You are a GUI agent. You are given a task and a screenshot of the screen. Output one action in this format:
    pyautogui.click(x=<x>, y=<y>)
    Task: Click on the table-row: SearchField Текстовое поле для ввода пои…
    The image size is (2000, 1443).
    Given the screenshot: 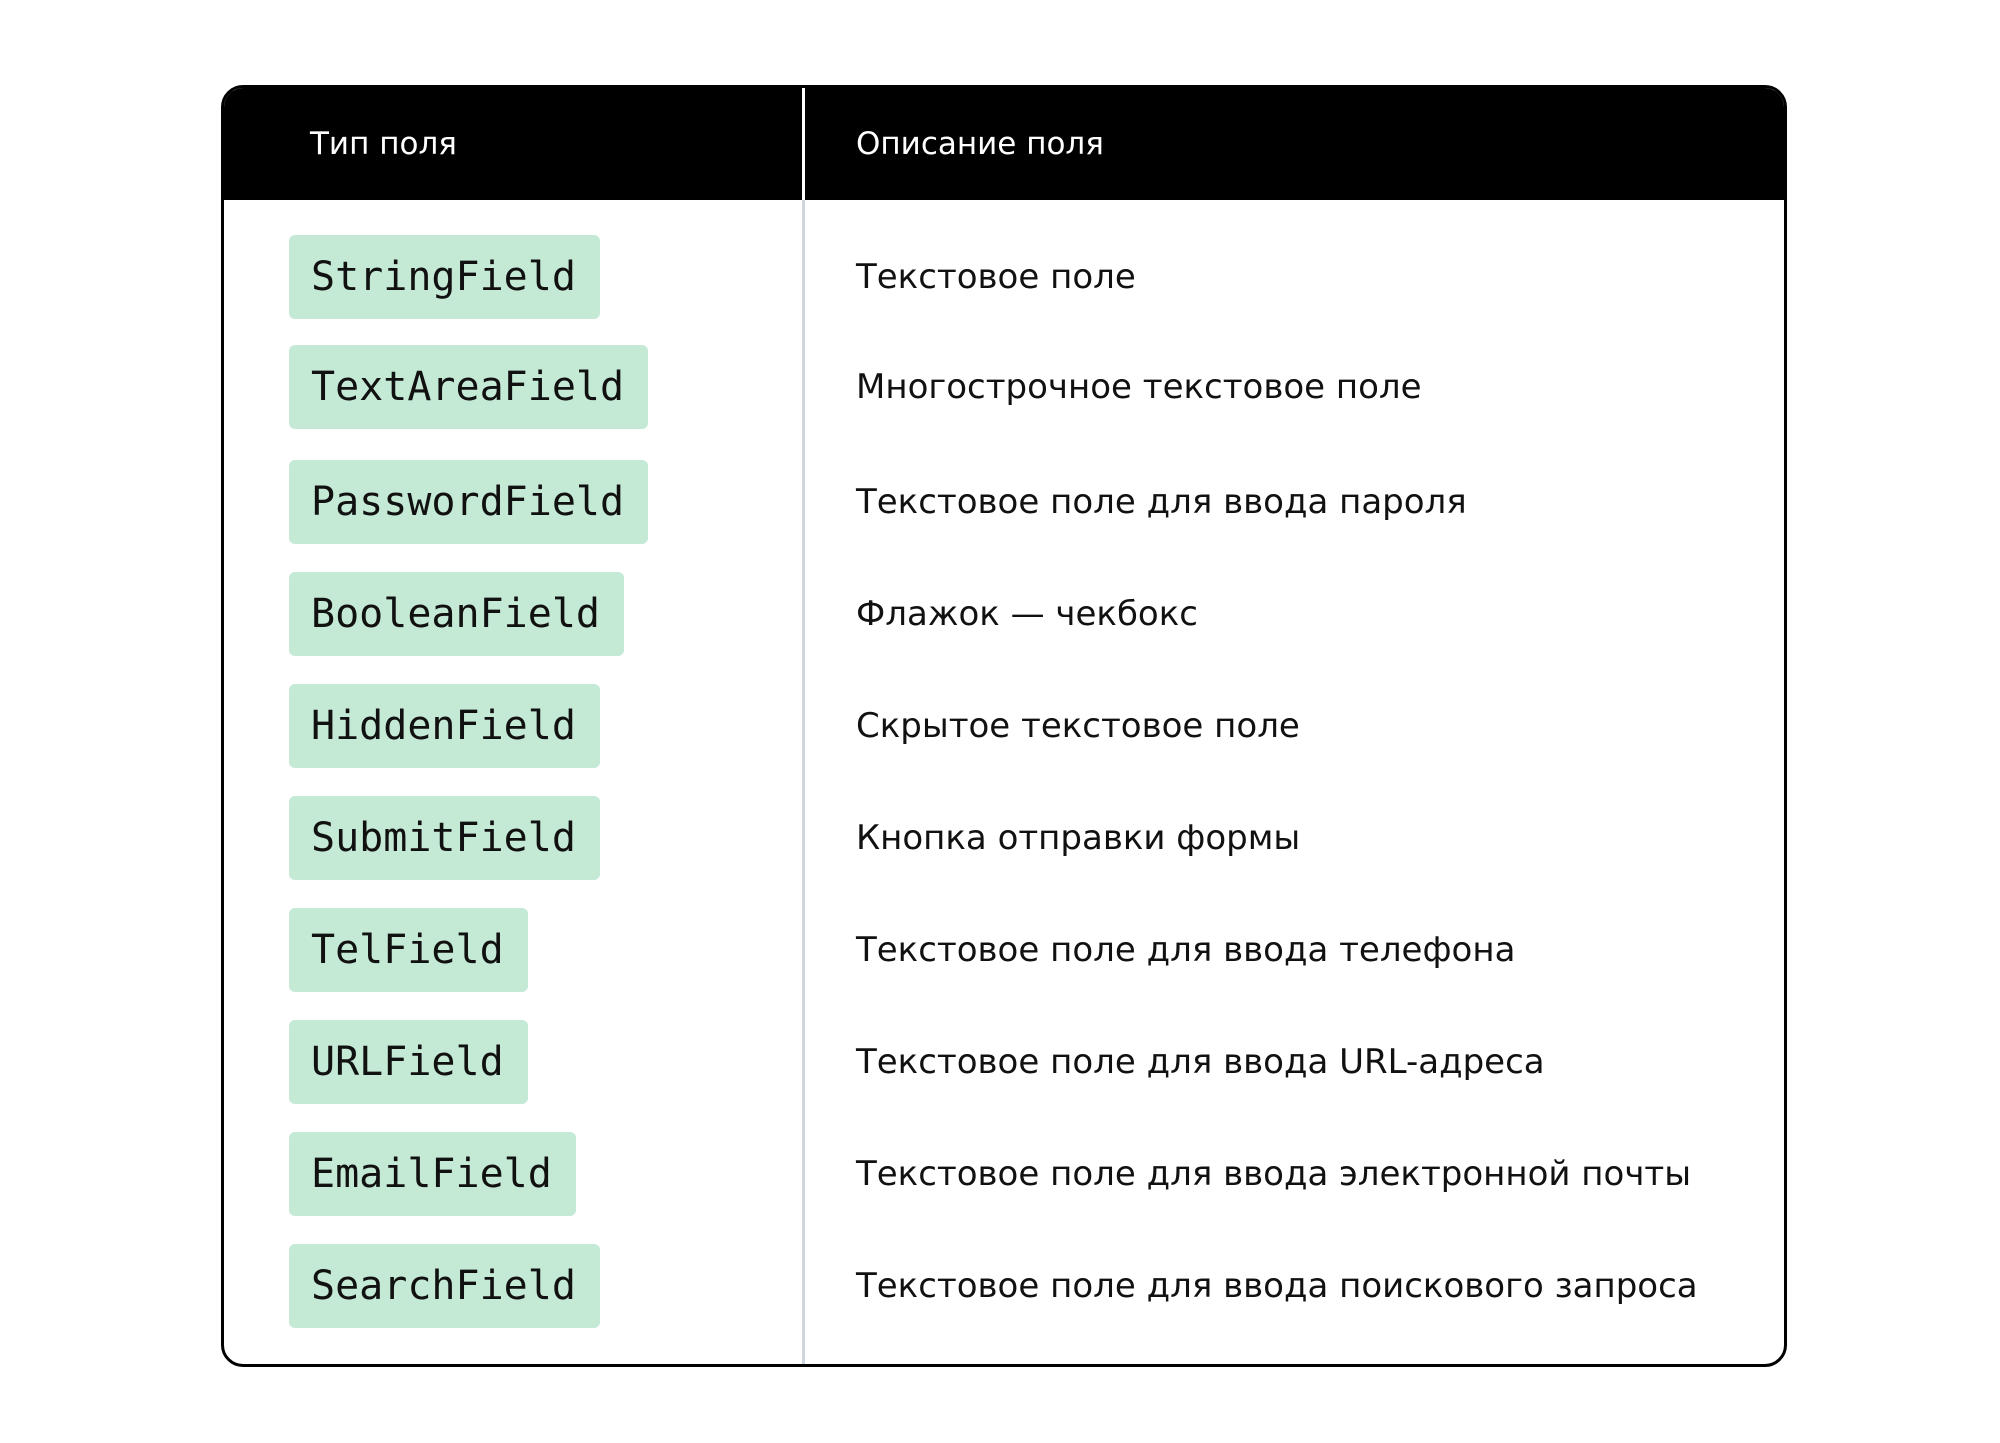 What is the action you would take?
    pyautogui.click(x=1004, y=1300)
    